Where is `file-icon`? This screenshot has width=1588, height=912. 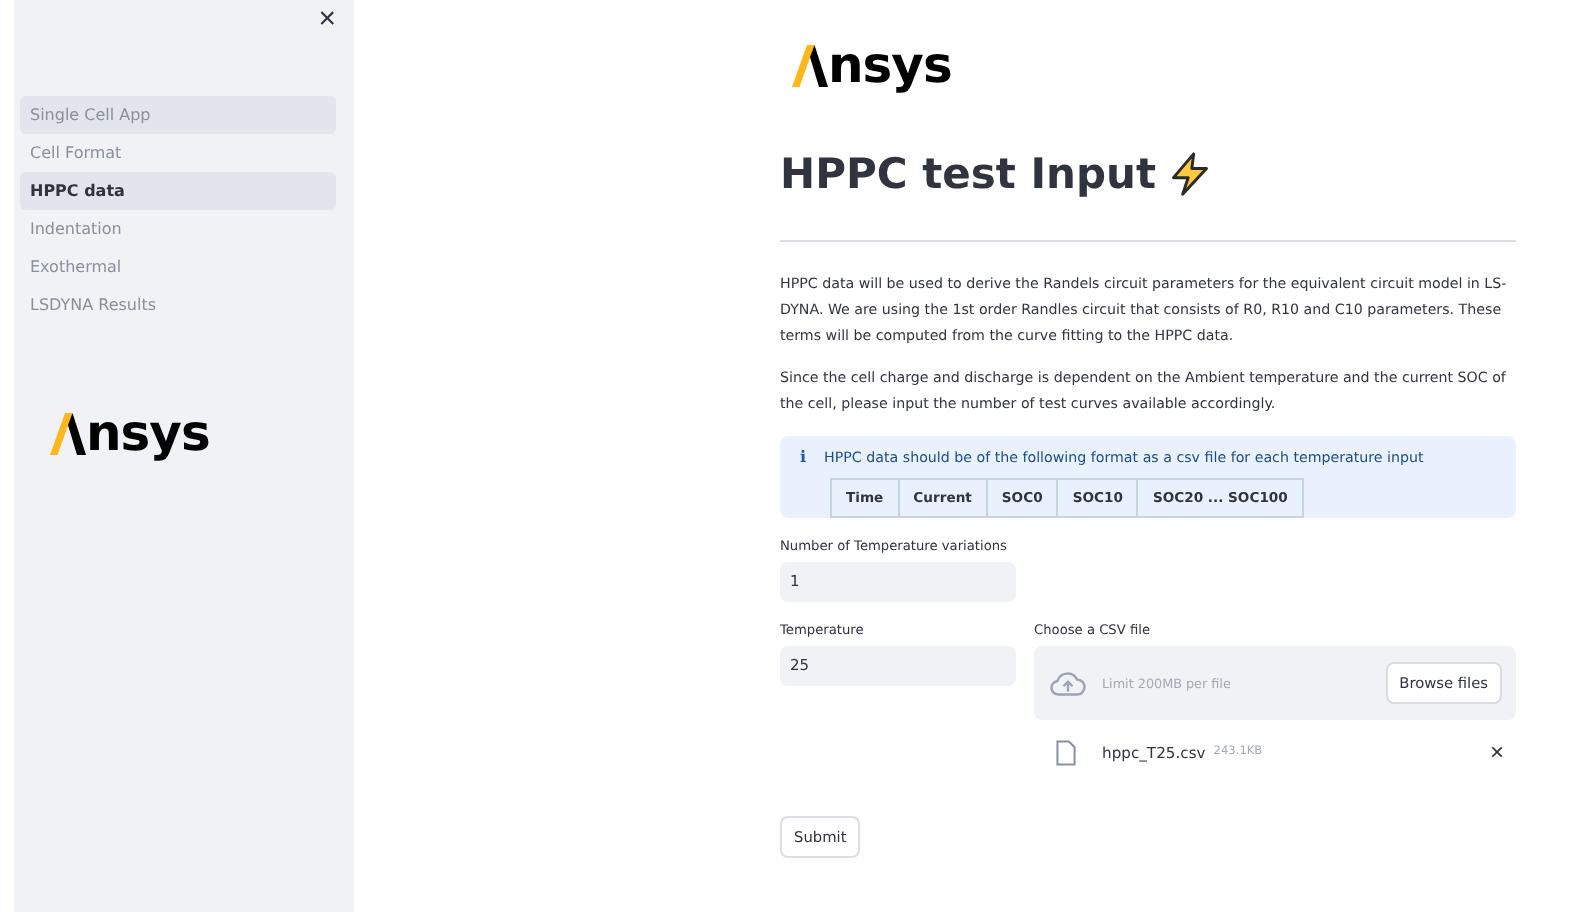
file-icon is located at coordinates (1066, 752).